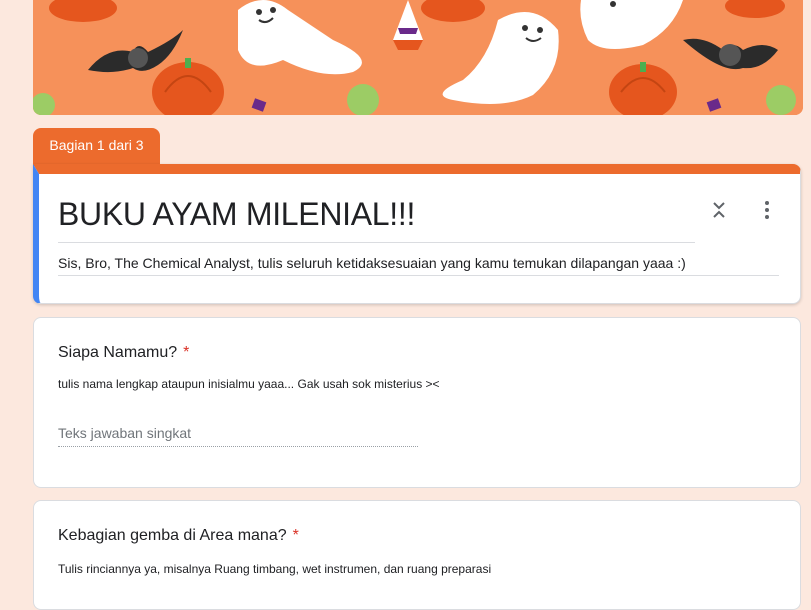  I want to click on more-vert-icon, so click(767, 210).